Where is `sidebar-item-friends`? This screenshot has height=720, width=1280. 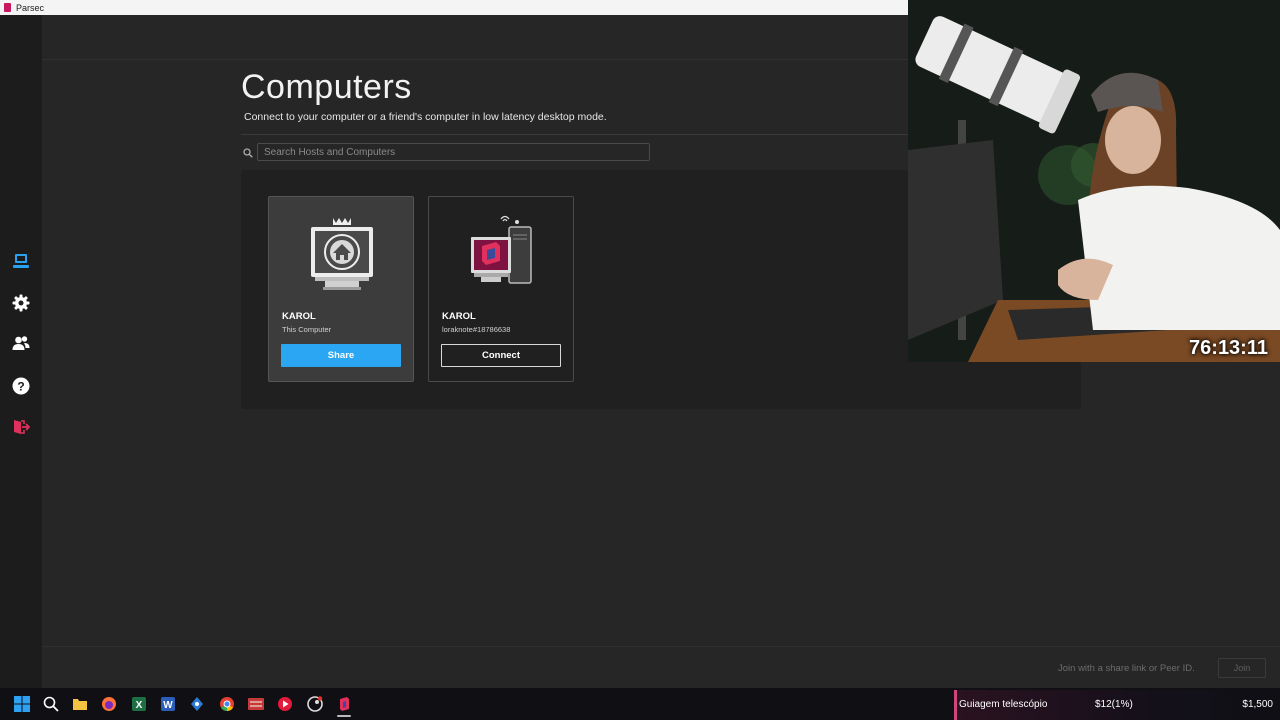
sidebar-item-friends is located at coordinates (21, 343).